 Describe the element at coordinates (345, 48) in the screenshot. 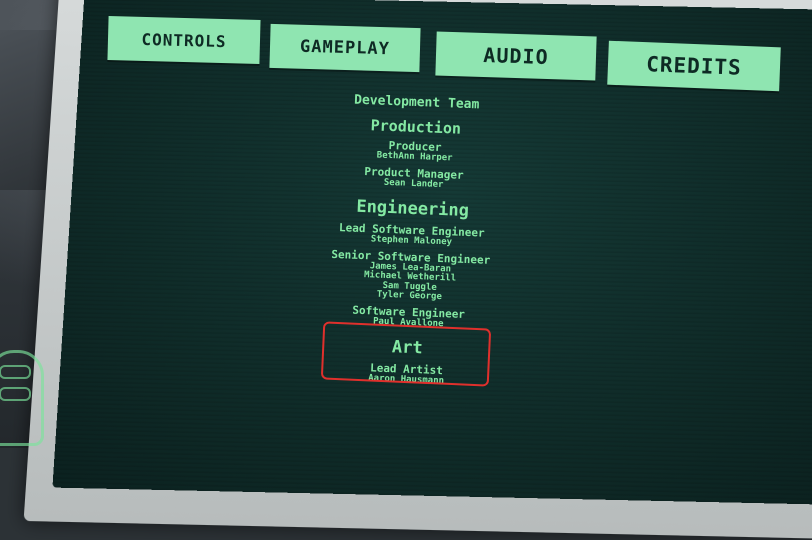

I see `tab-gameplay: GAMEPLAY` at that location.